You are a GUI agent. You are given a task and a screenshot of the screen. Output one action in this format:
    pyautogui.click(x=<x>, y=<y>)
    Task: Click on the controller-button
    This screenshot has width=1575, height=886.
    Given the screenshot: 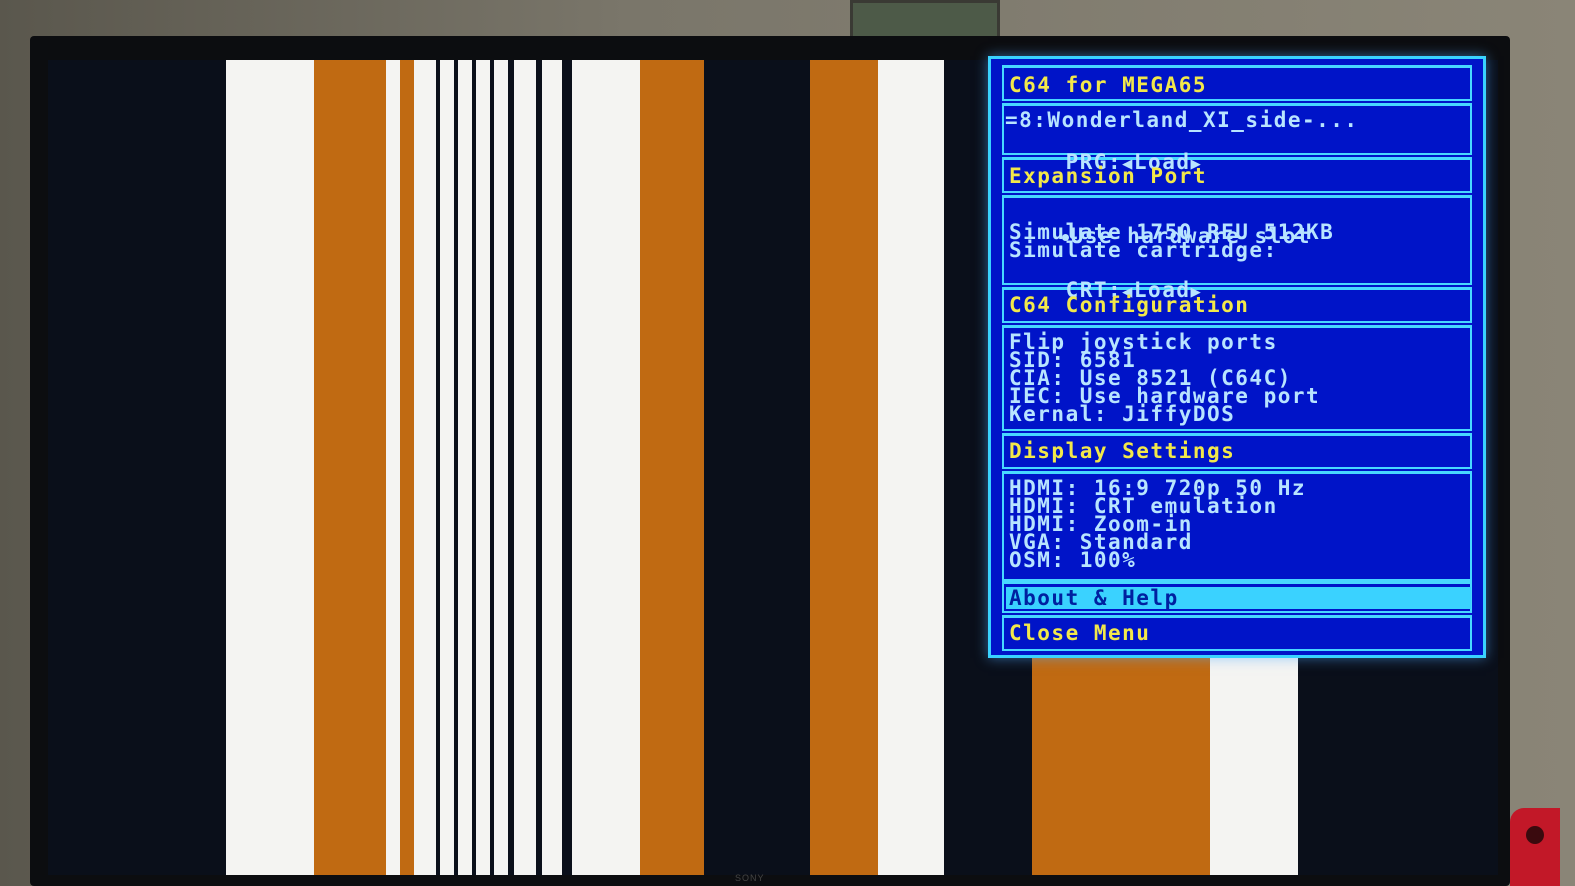 What is the action you would take?
    pyautogui.click(x=1535, y=835)
    